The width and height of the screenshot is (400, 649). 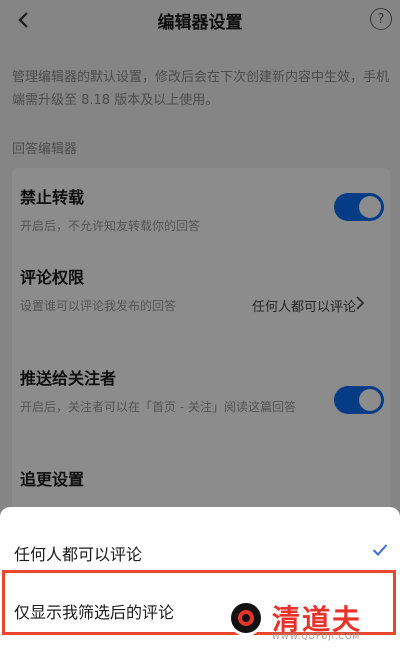 What do you see at coordinates (246, 618) in the screenshot?
I see `watermark-logo-icon` at bounding box center [246, 618].